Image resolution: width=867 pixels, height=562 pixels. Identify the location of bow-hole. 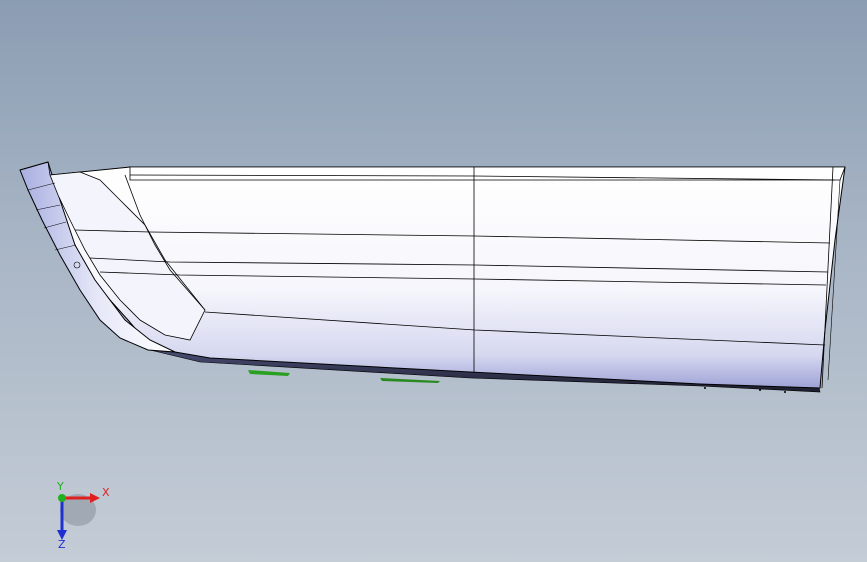
(77, 265).